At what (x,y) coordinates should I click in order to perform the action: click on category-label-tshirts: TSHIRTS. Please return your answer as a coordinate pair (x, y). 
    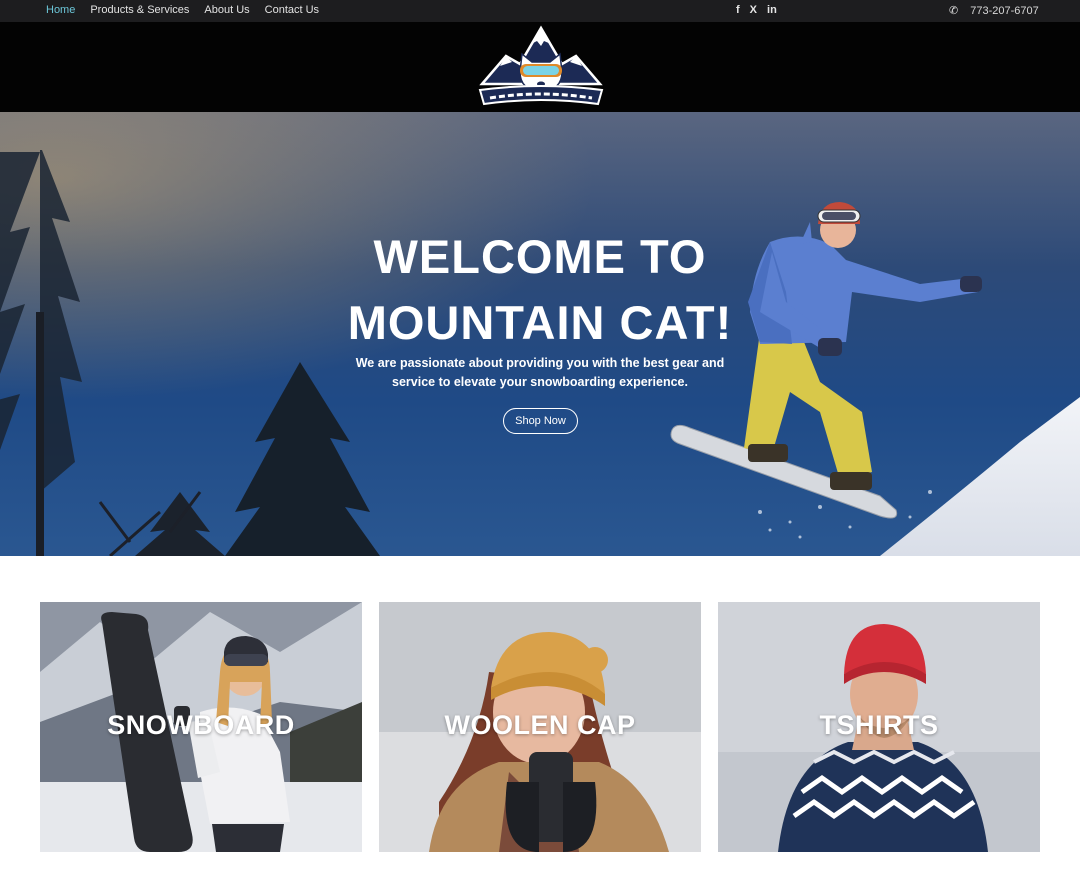
    Looking at the image, I should click on (879, 725).